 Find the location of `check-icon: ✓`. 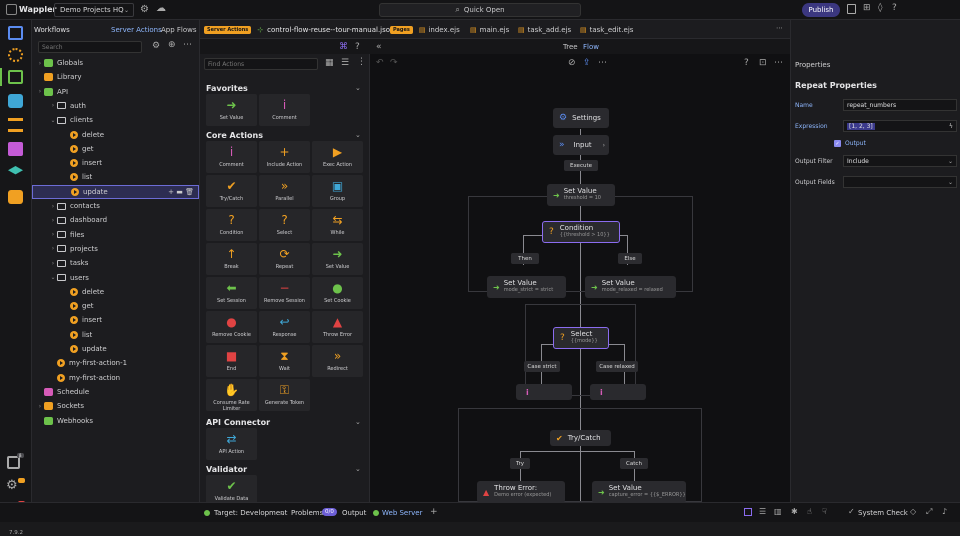

check-icon: ✓ is located at coordinates (851, 511).